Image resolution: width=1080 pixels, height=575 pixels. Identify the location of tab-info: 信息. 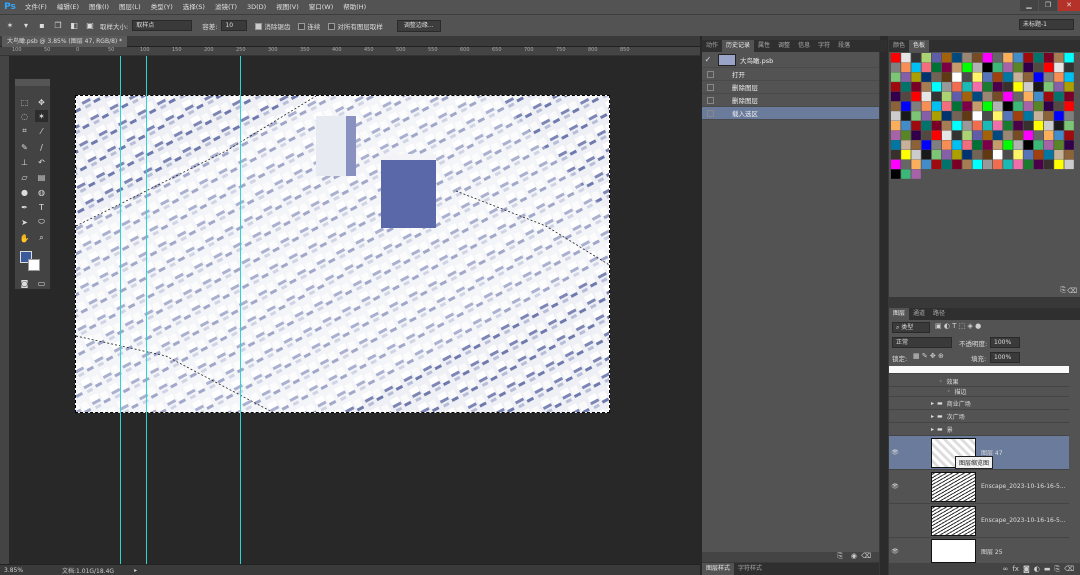
(804, 46).